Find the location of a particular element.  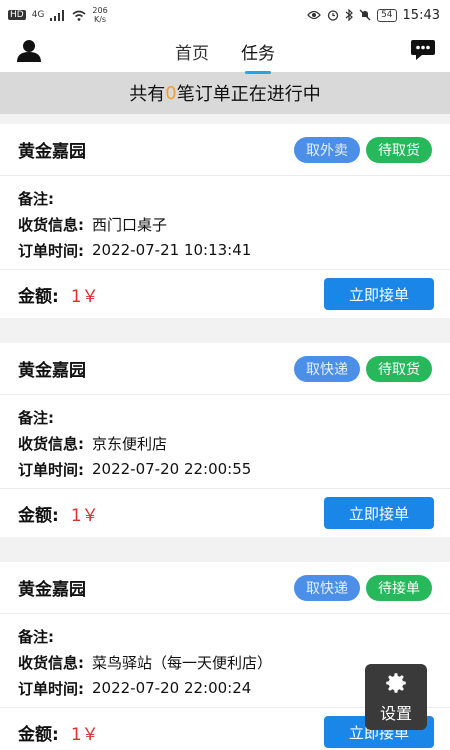

bluetooth-icon is located at coordinates (349, 15).